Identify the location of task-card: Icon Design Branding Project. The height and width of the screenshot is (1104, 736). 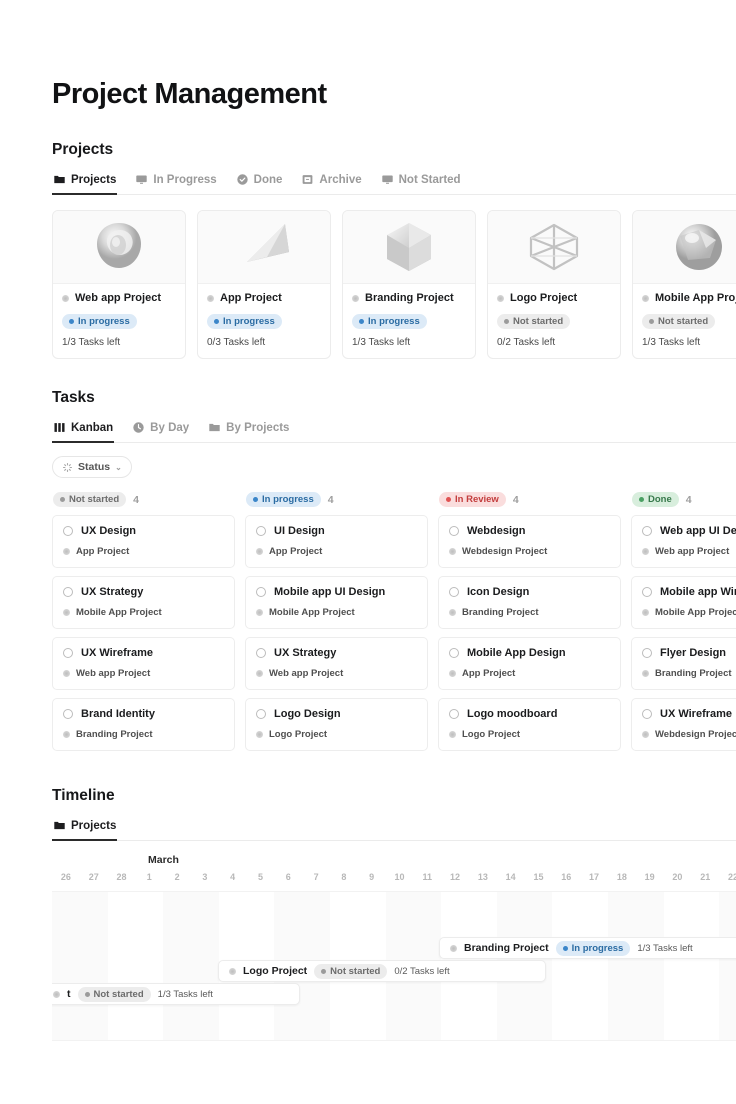
(529, 602).